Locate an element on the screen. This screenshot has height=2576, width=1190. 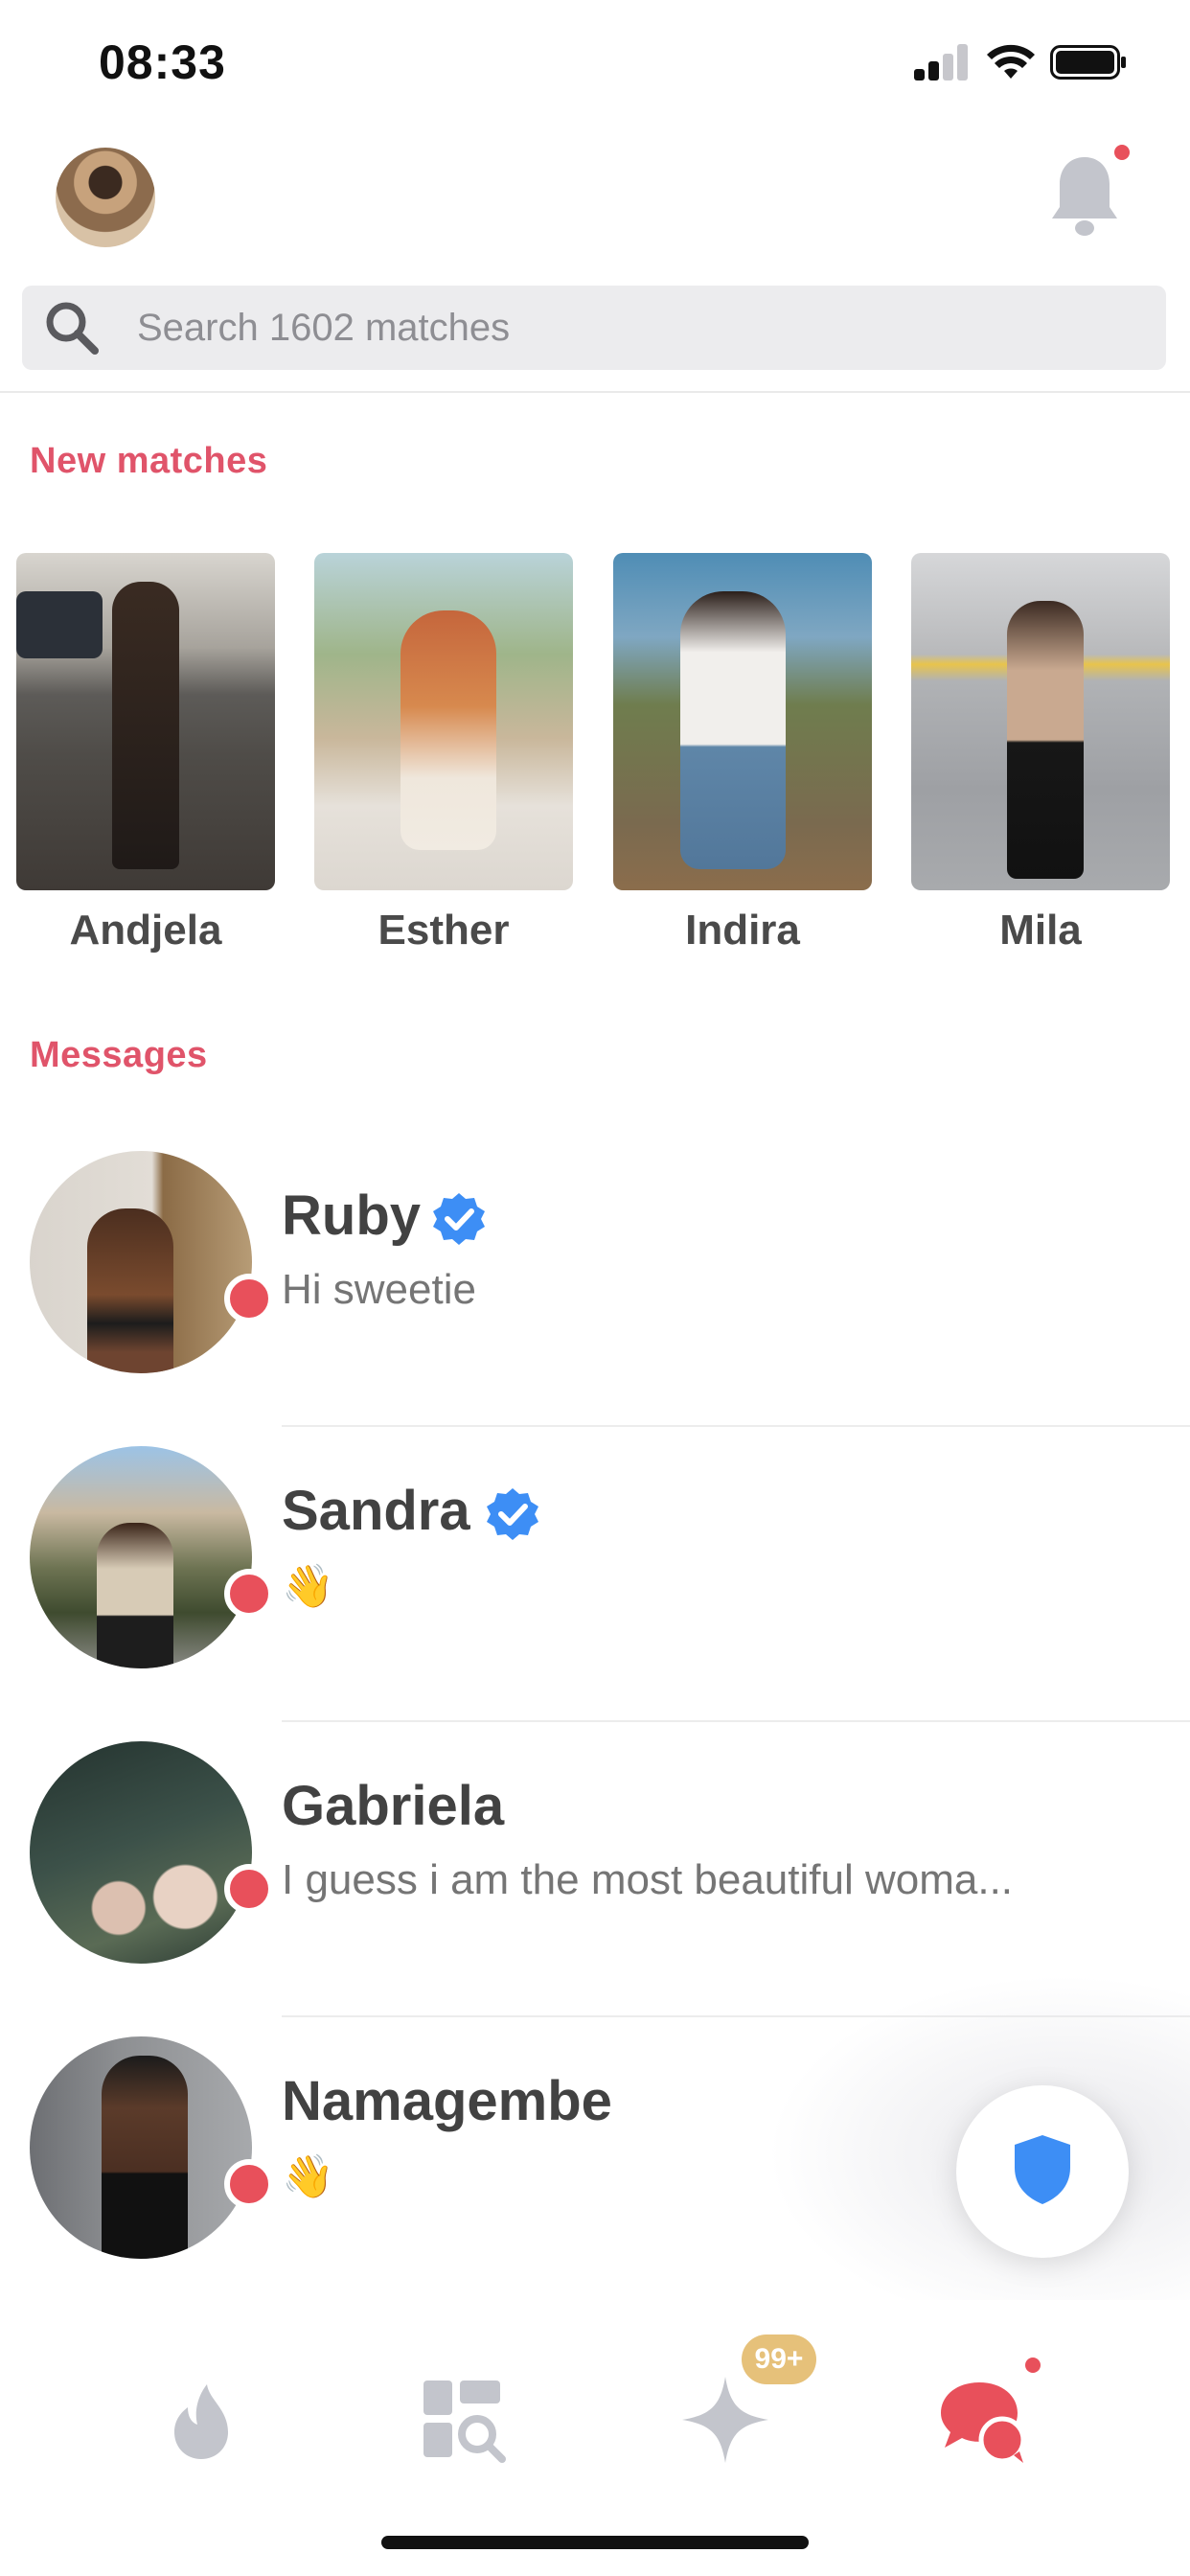
shield-icon is located at coordinates (1042, 2169).